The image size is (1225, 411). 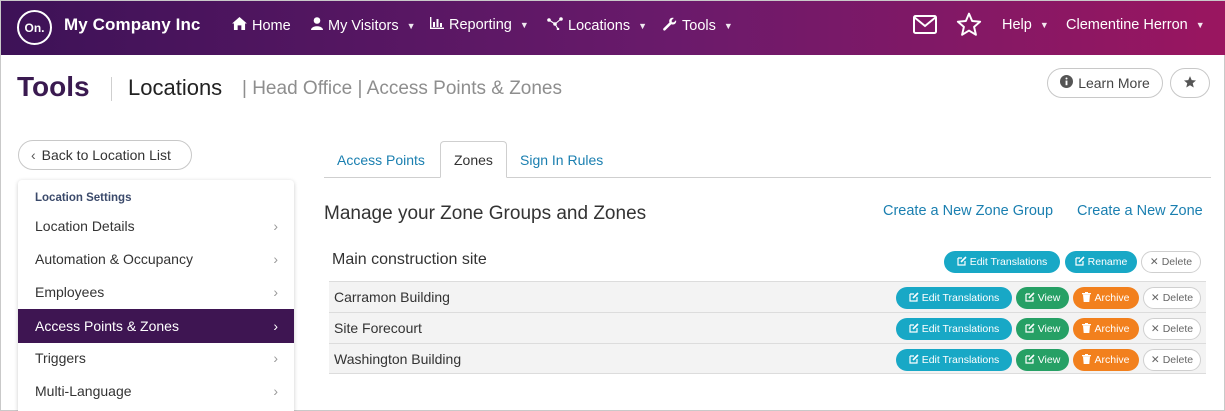 What do you see at coordinates (1140, 211) in the screenshot?
I see `create-zone-link: Create a New Zone` at bounding box center [1140, 211].